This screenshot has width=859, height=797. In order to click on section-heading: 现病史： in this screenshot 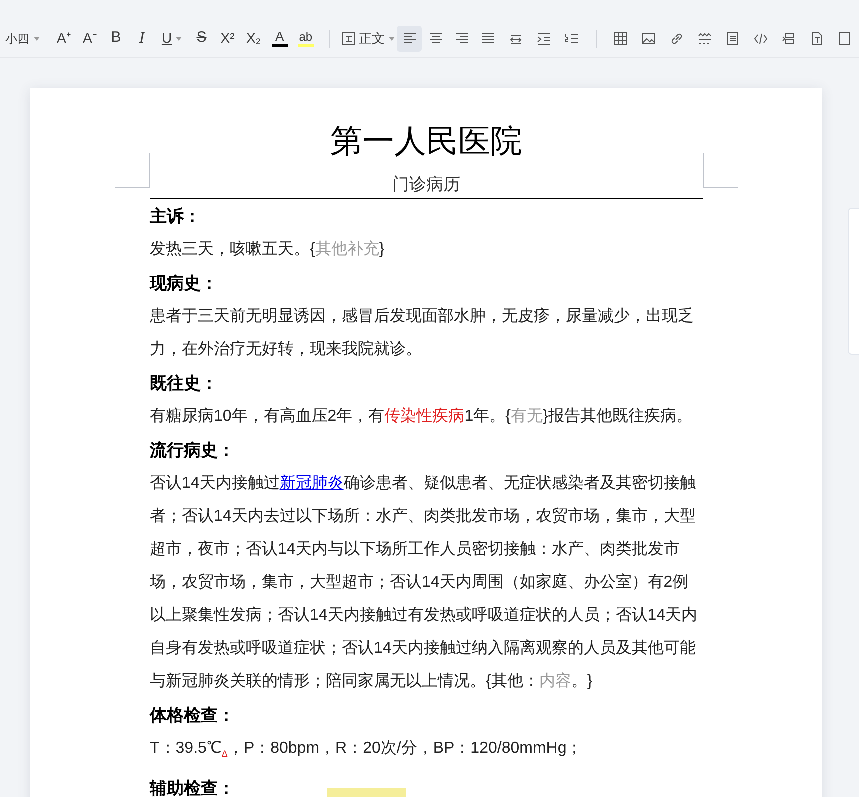, I will do `click(184, 284)`.